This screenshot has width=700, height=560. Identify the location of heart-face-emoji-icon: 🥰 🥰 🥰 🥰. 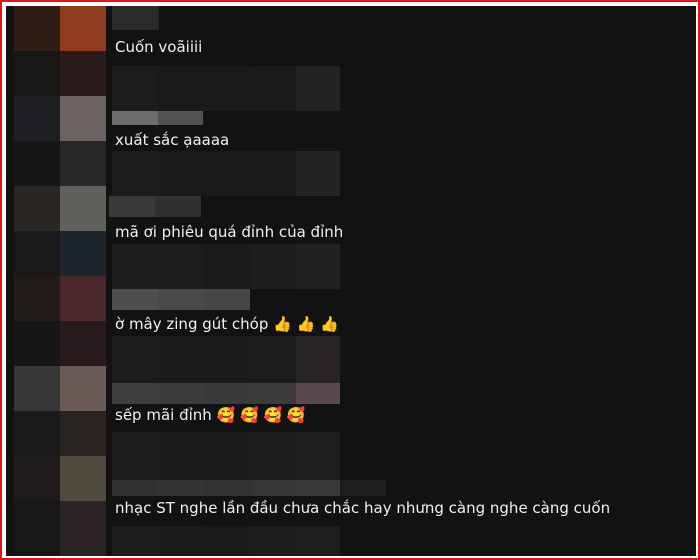
(261, 415).